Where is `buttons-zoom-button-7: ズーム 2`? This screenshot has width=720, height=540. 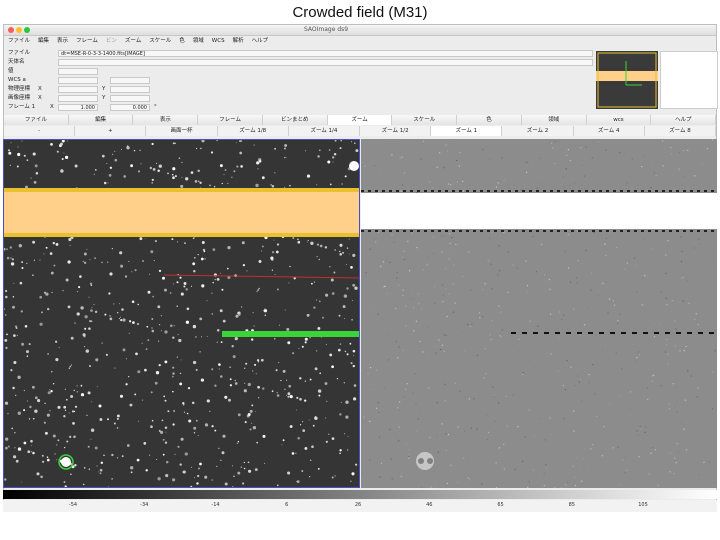
buttons-zoom-button-7: ズーム 2 is located at coordinates (538, 131).